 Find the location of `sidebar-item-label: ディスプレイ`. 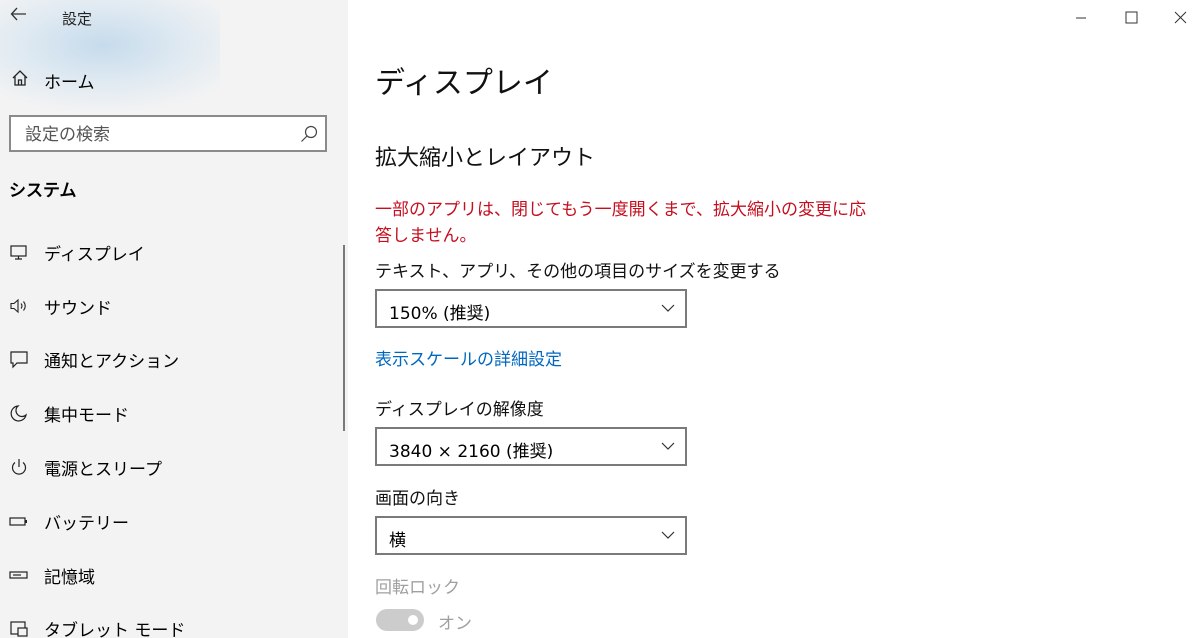

sidebar-item-label: ディスプレイ is located at coordinates (94, 255).